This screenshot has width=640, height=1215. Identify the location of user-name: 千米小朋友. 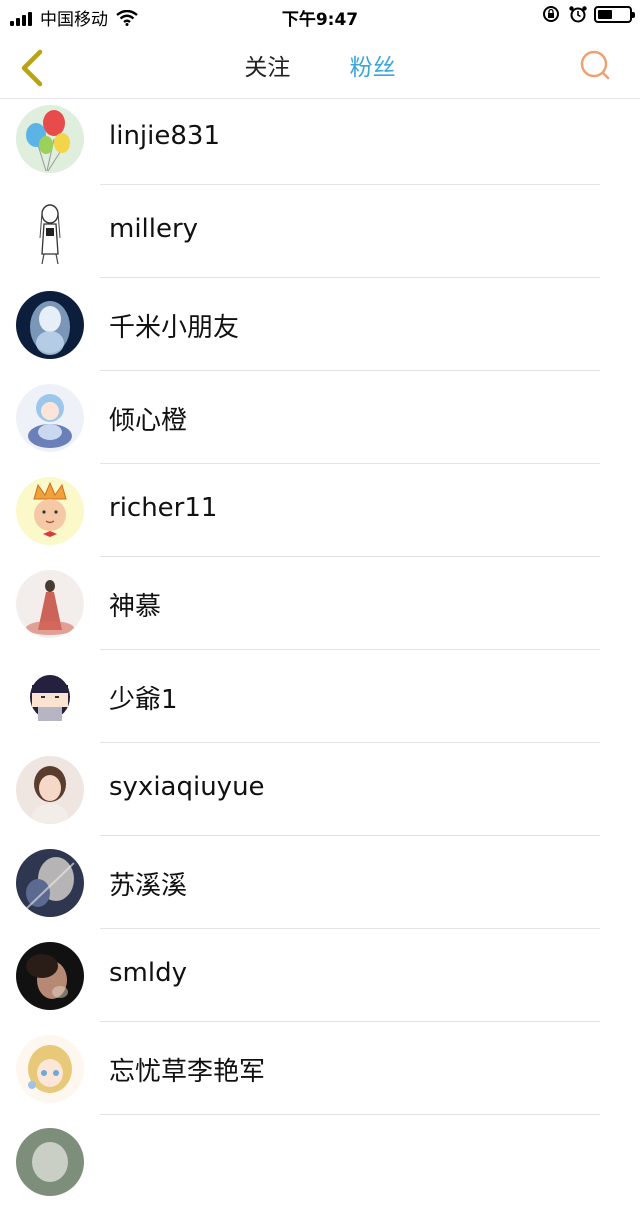
(174, 328).